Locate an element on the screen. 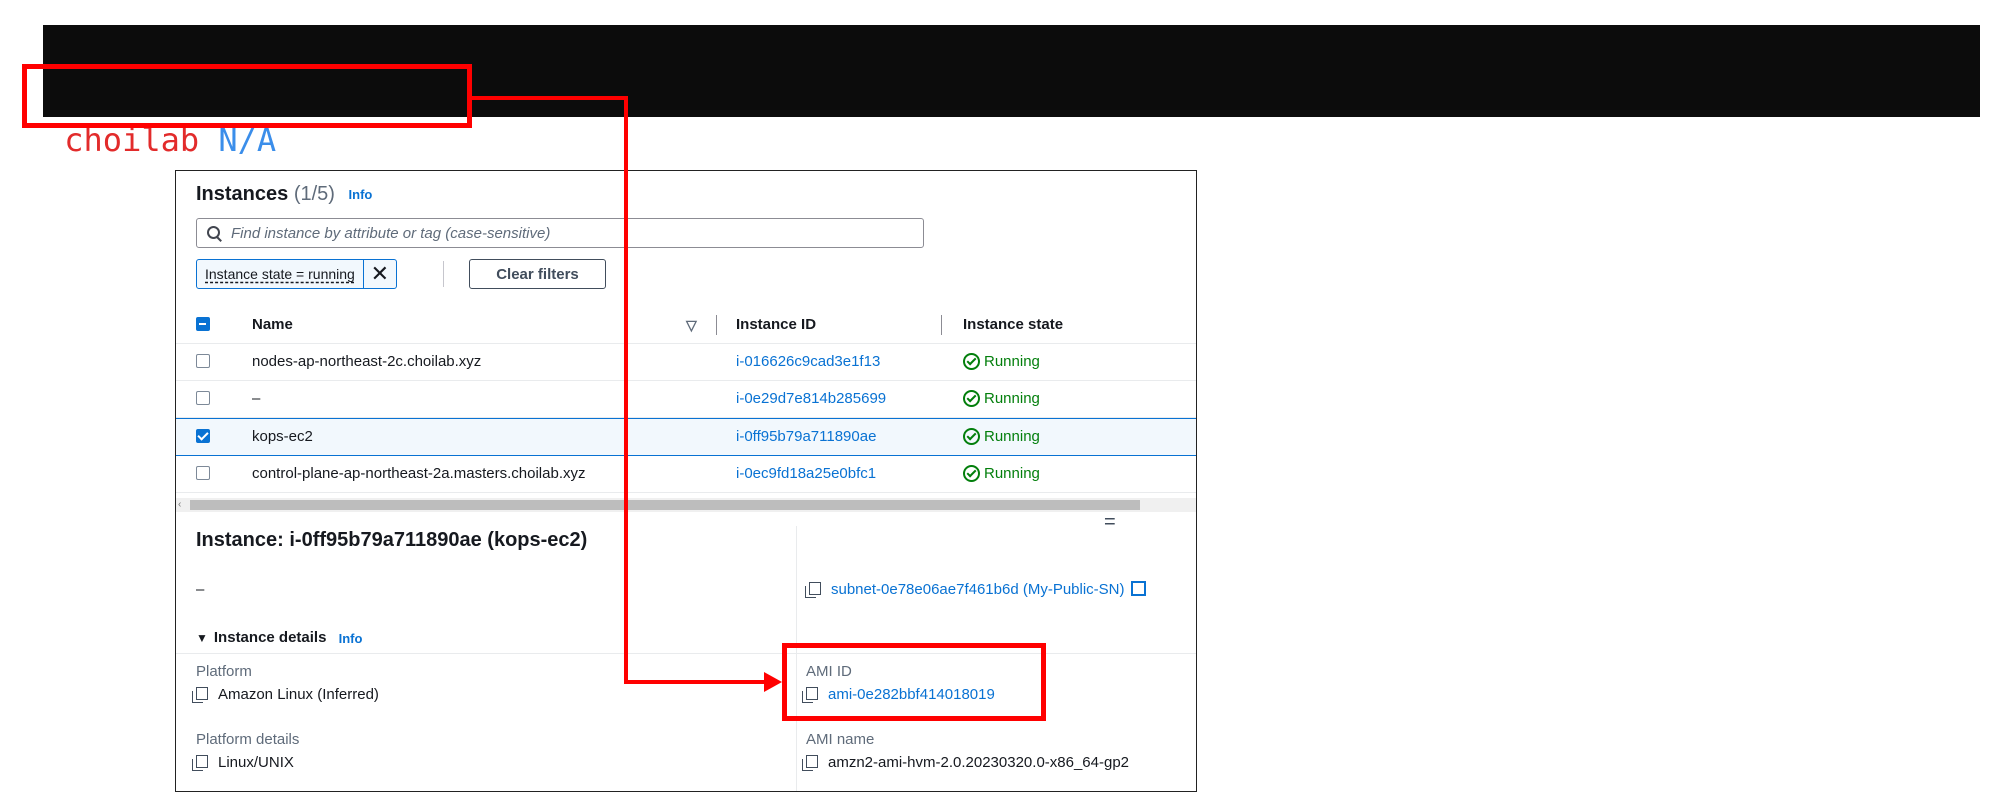  horizontal-scrollbar: ‹ is located at coordinates (686, 505).